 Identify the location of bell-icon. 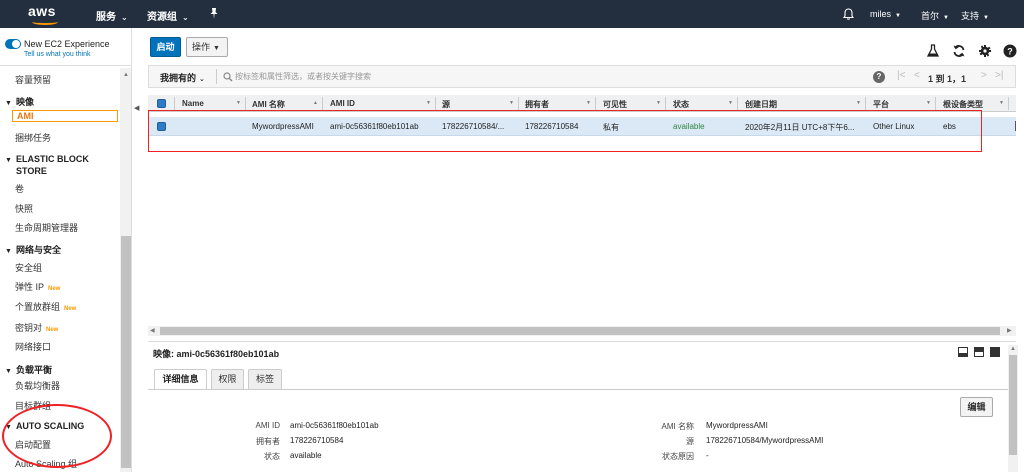
(848, 14).